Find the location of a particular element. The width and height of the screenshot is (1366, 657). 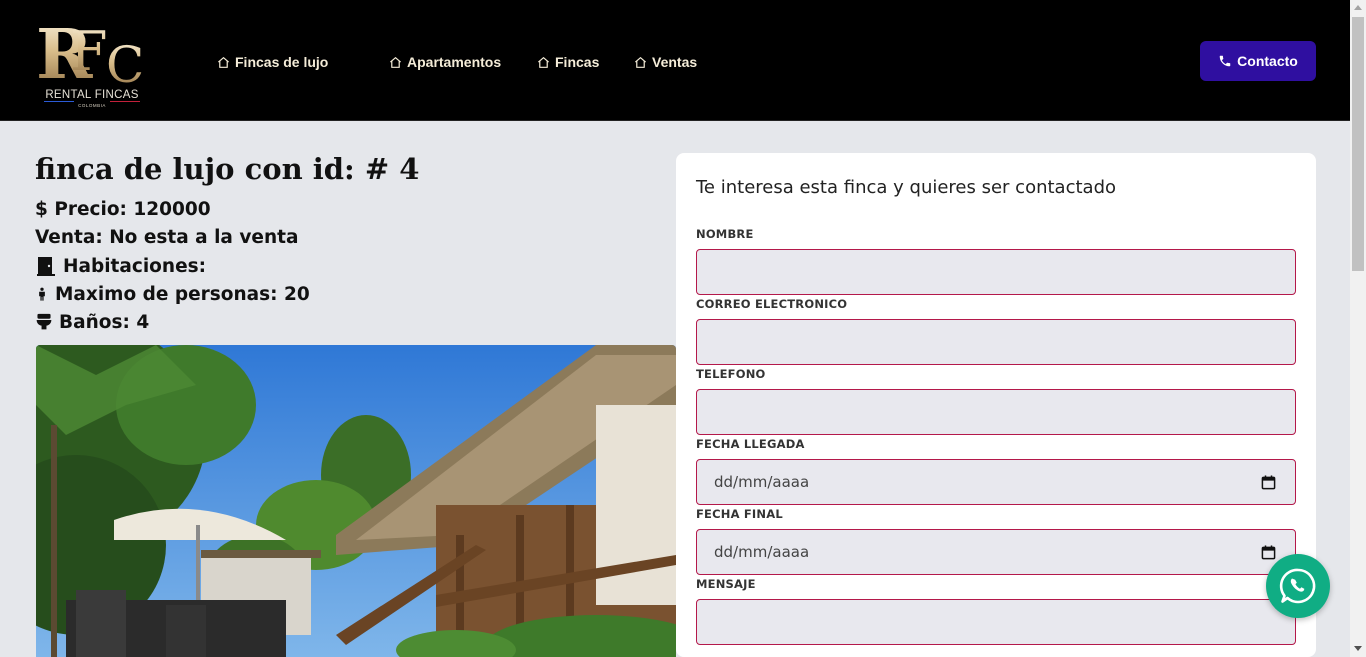

email-input is located at coordinates (996, 342).